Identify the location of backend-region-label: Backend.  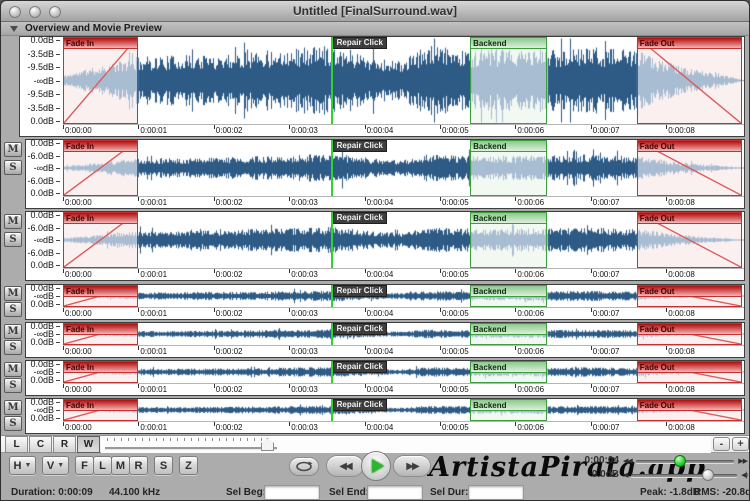
(509, 291).